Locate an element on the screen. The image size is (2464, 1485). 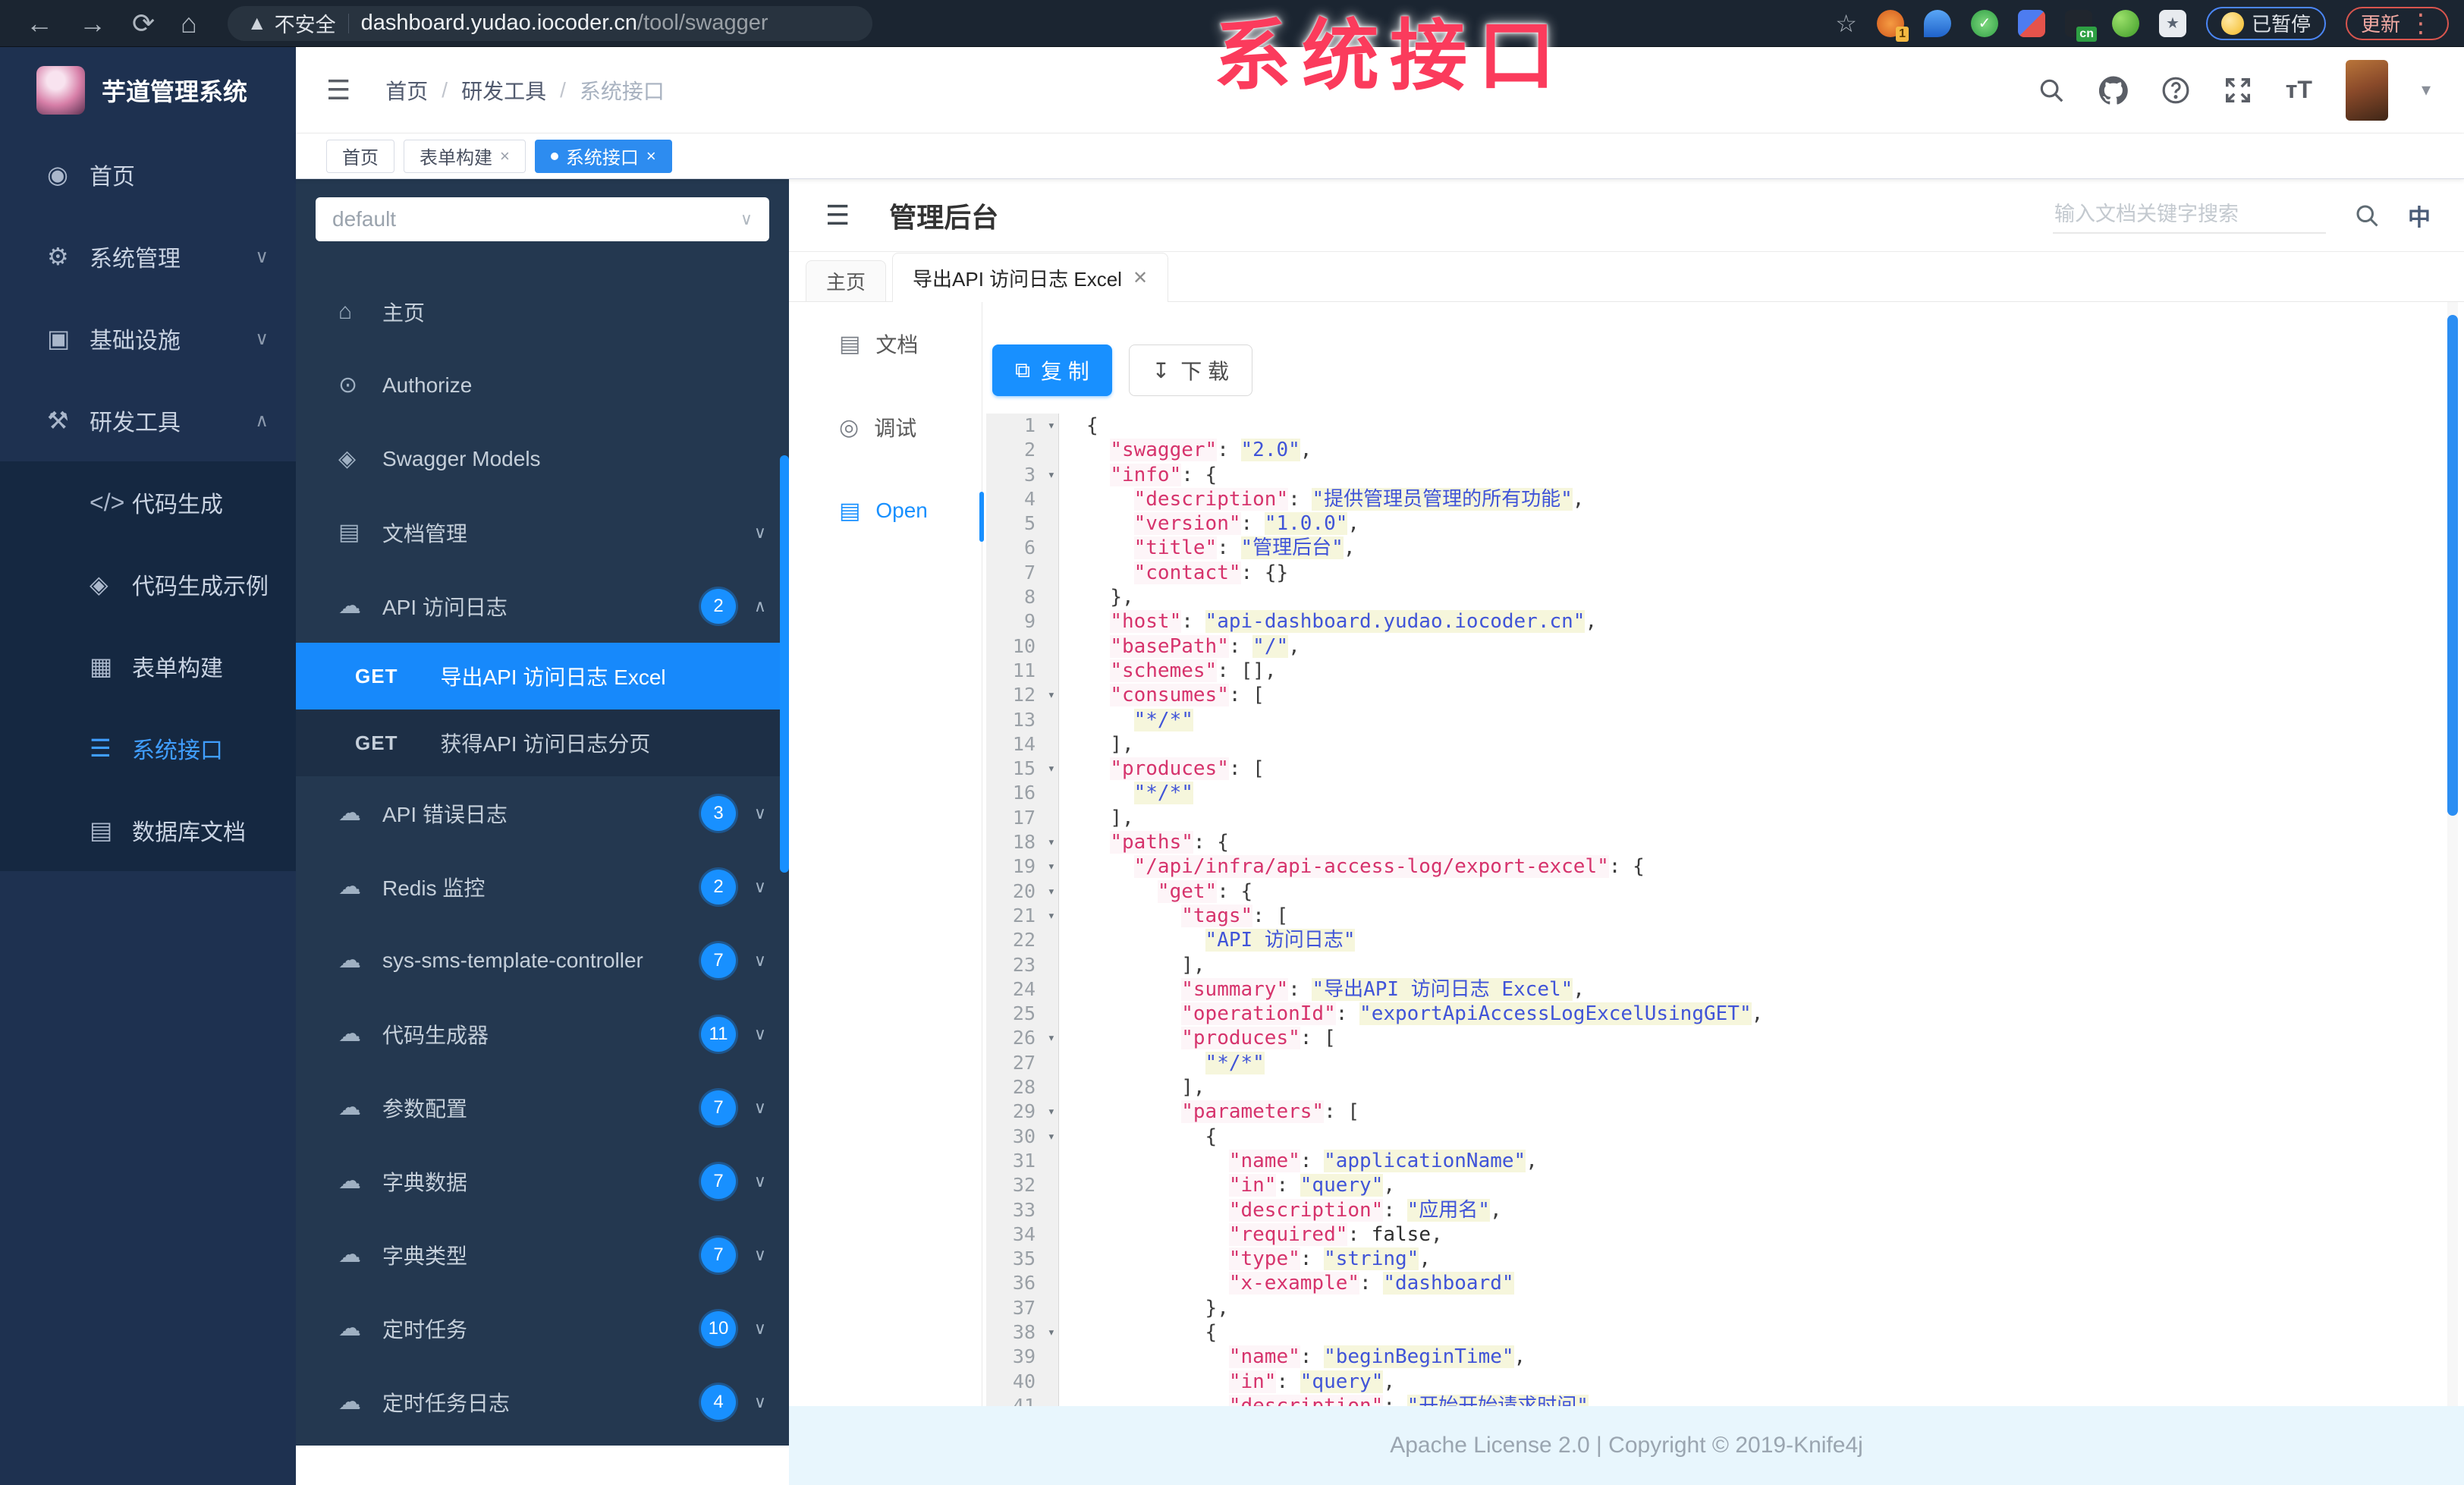
collapse-sidebar-icon: ☰ is located at coordinates (338, 90).